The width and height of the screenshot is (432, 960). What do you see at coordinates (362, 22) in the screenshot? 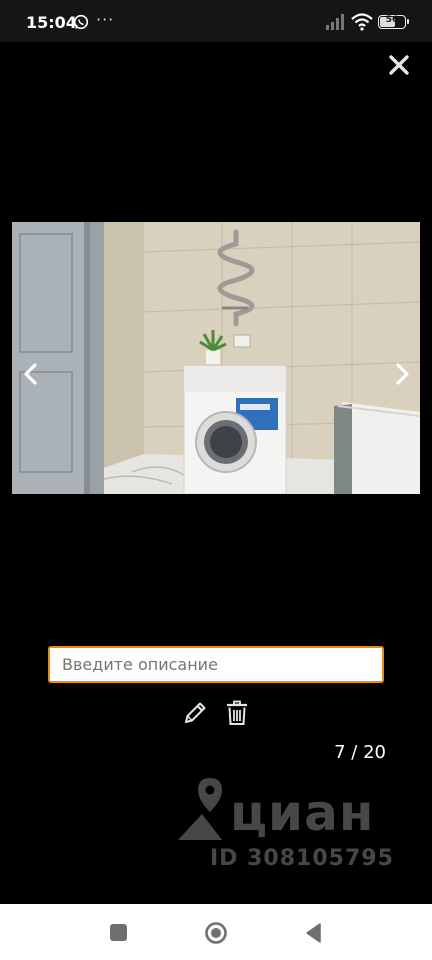
I see `wifi-icon` at bounding box center [362, 22].